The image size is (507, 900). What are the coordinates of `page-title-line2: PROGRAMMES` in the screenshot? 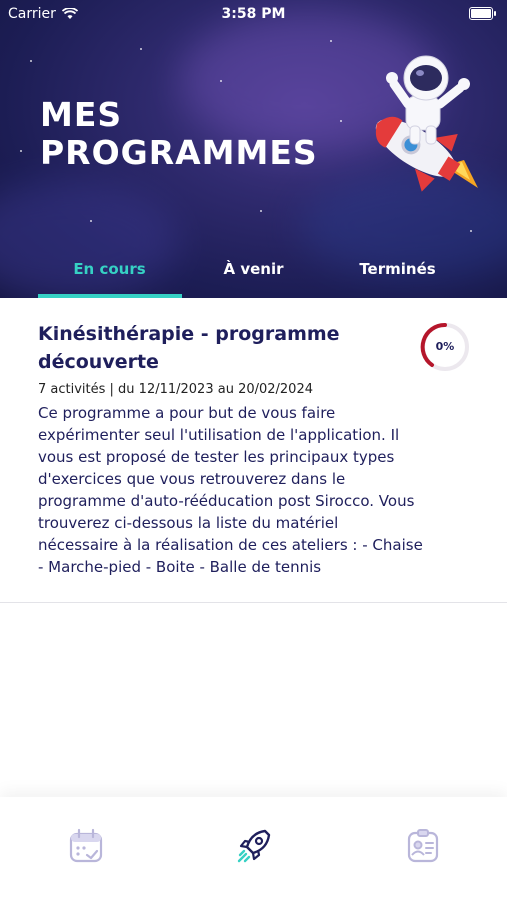 It's located at (179, 152).